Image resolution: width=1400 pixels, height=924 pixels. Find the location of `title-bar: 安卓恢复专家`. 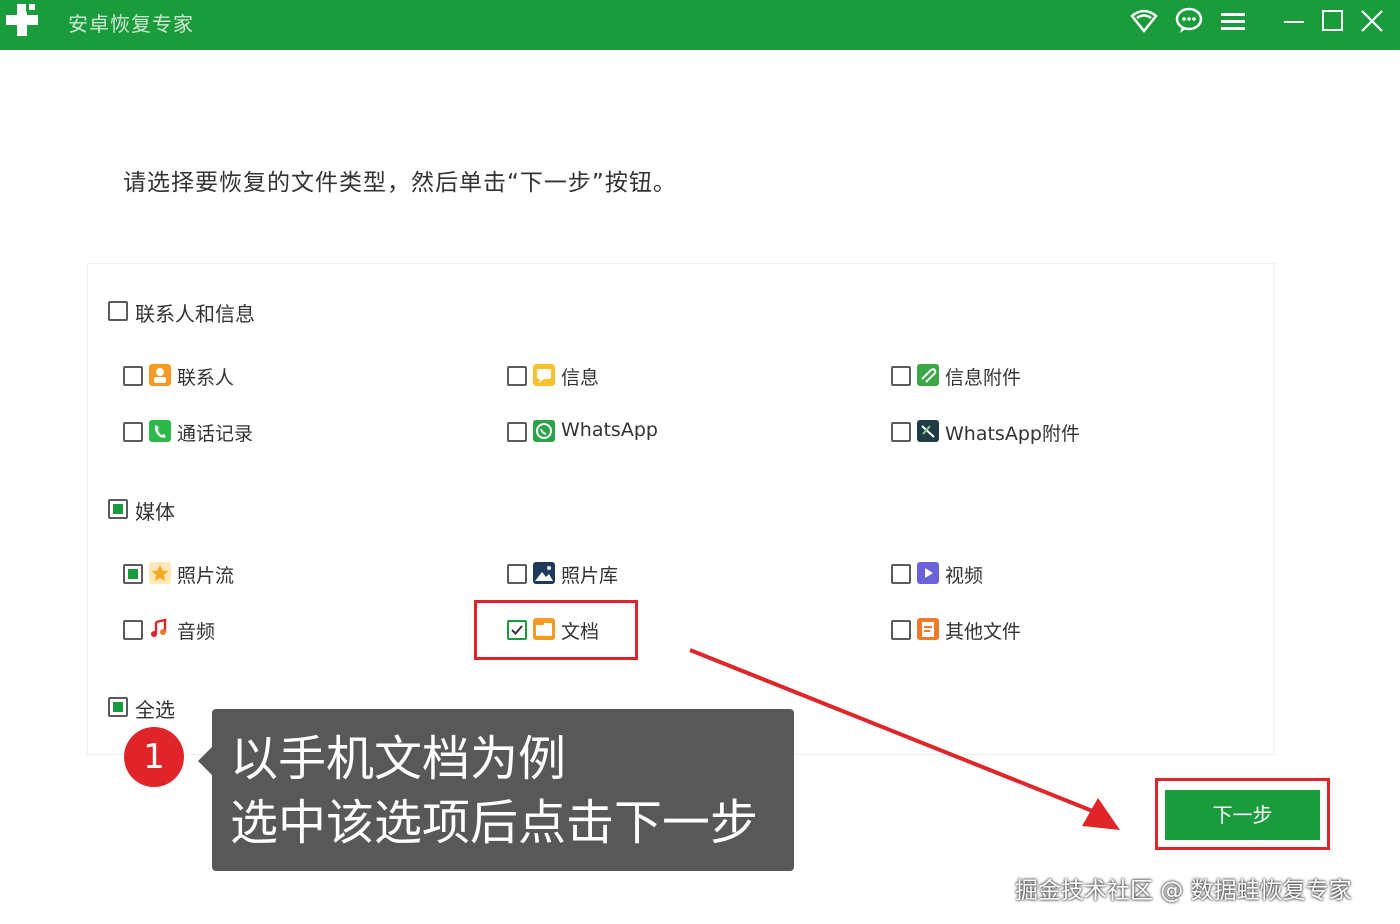

title-bar: 安卓恢复专家 is located at coordinates (700, 25).